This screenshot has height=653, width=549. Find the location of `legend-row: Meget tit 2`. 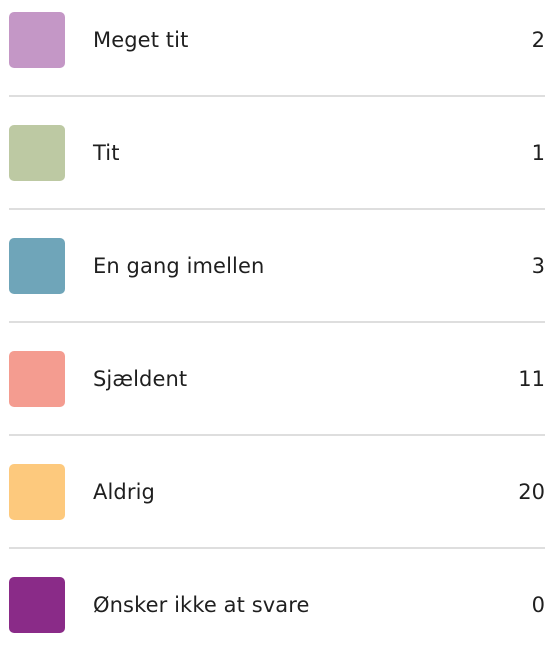

legend-row: Meget tit 2 is located at coordinates (274, 40).